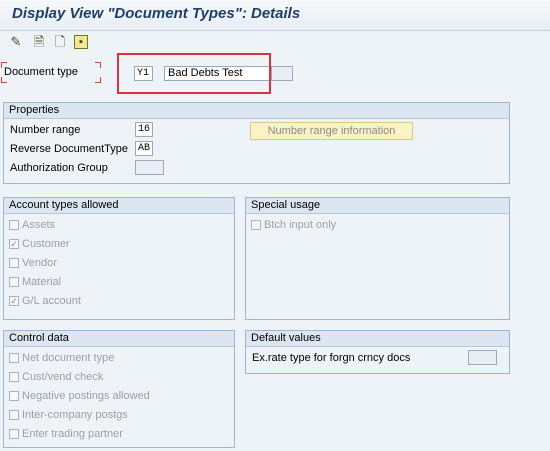 The width and height of the screenshot is (550, 451). What do you see at coordinates (86, 396) in the screenshot?
I see `checkbox-label: Negative postings allowed` at bounding box center [86, 396].